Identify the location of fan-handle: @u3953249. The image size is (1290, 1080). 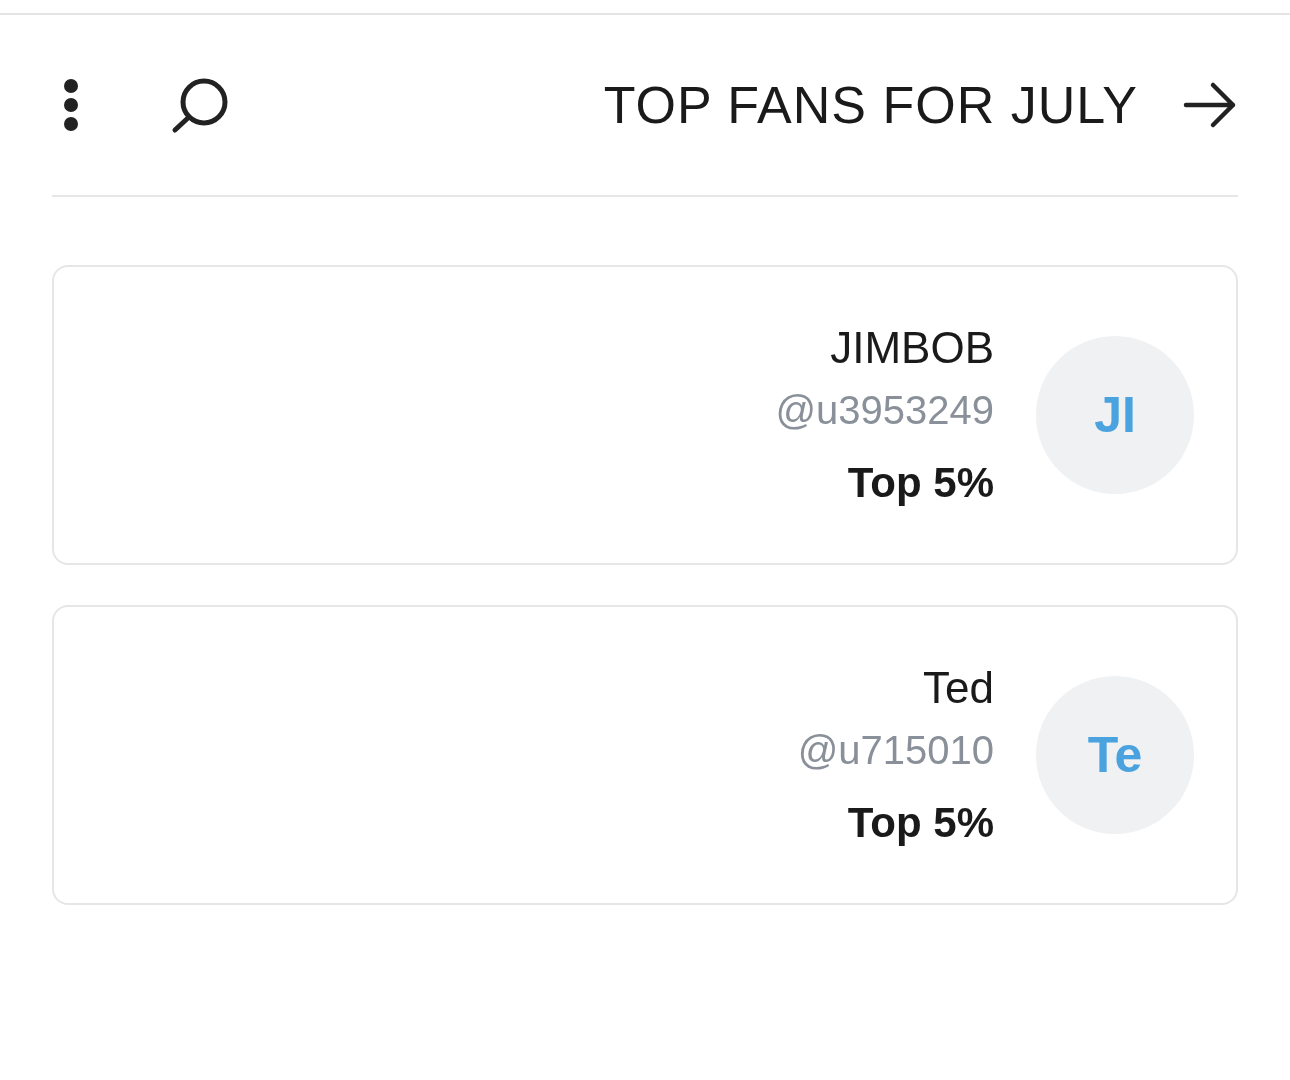
(884, 410).